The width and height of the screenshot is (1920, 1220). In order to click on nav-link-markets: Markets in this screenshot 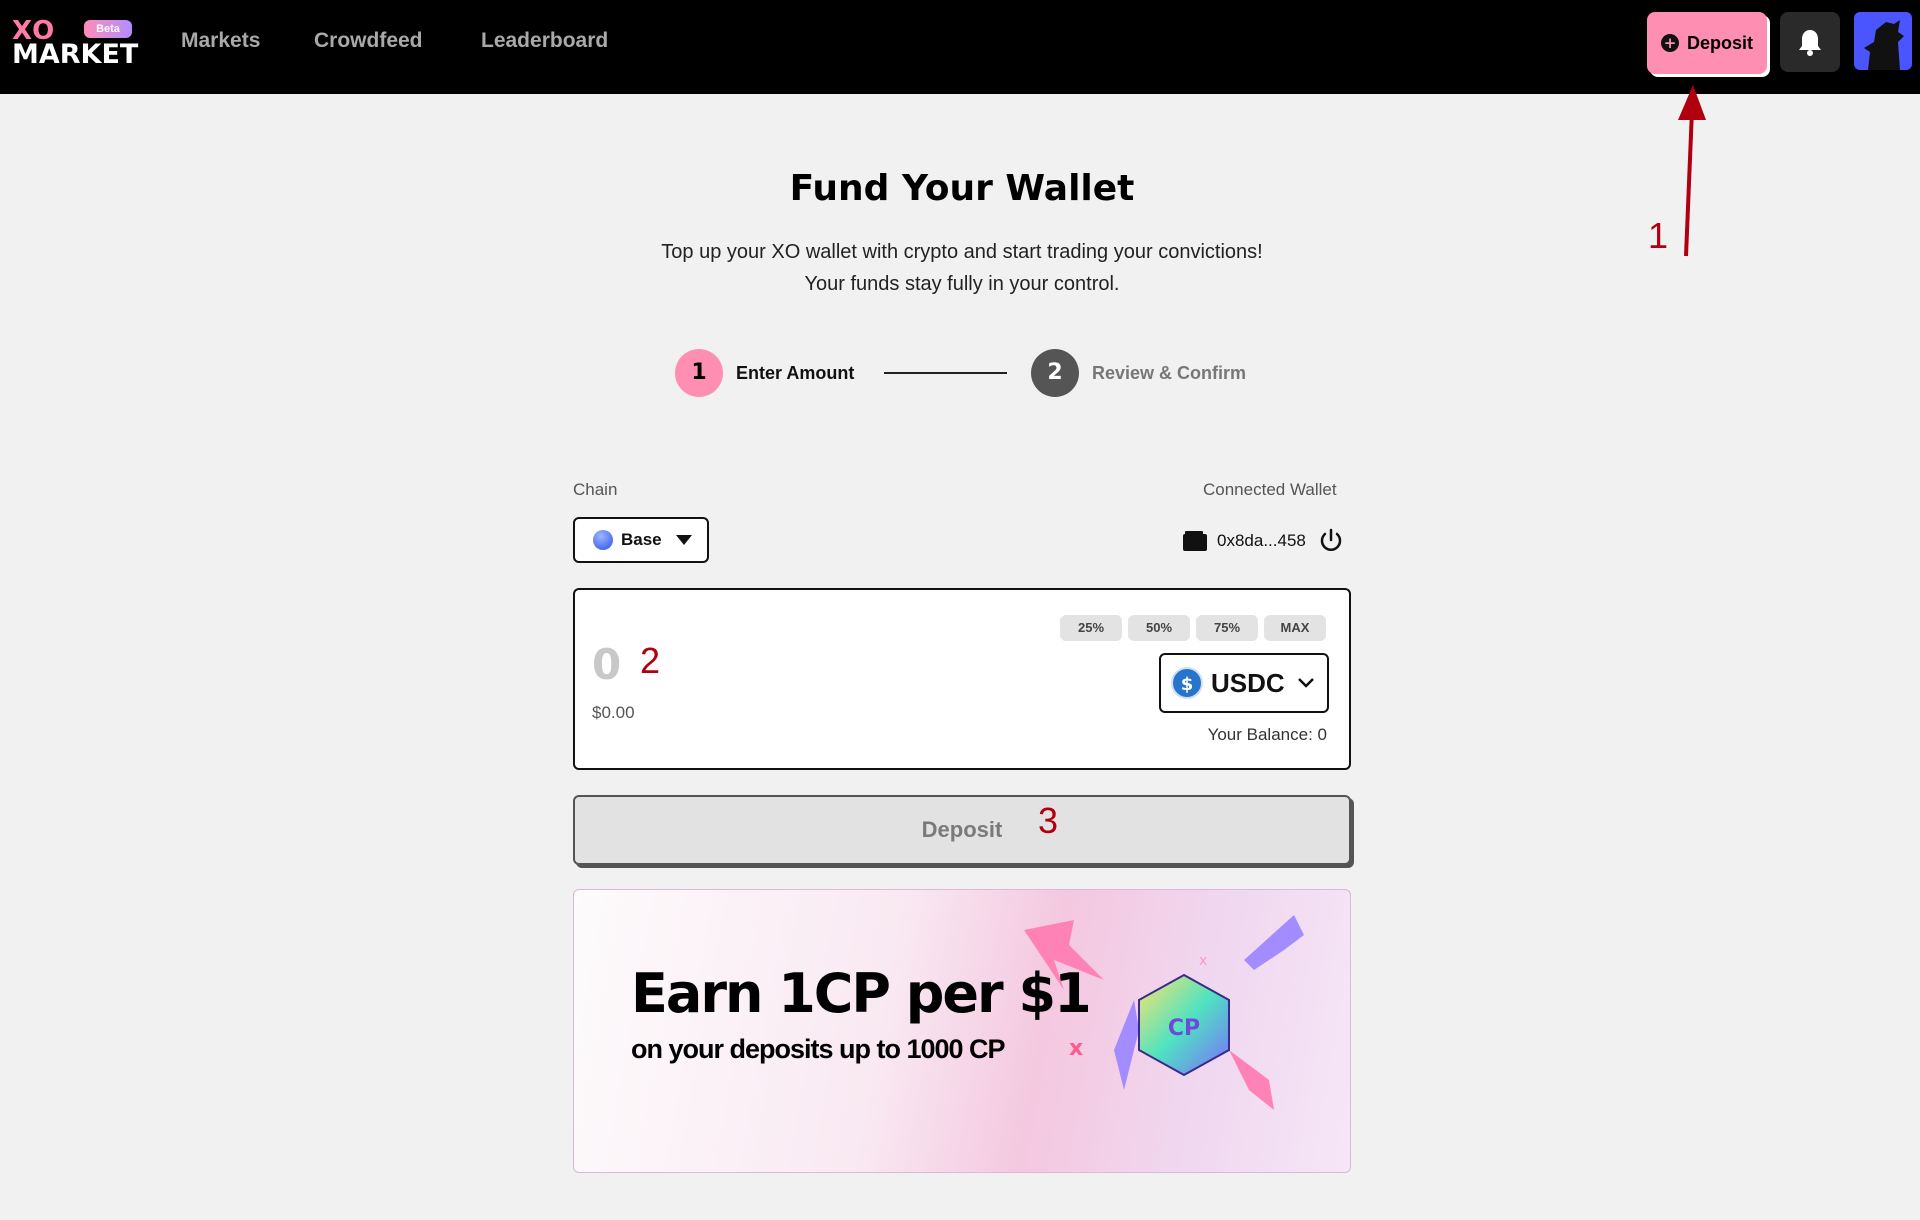, I will do `click(220, 41)`.